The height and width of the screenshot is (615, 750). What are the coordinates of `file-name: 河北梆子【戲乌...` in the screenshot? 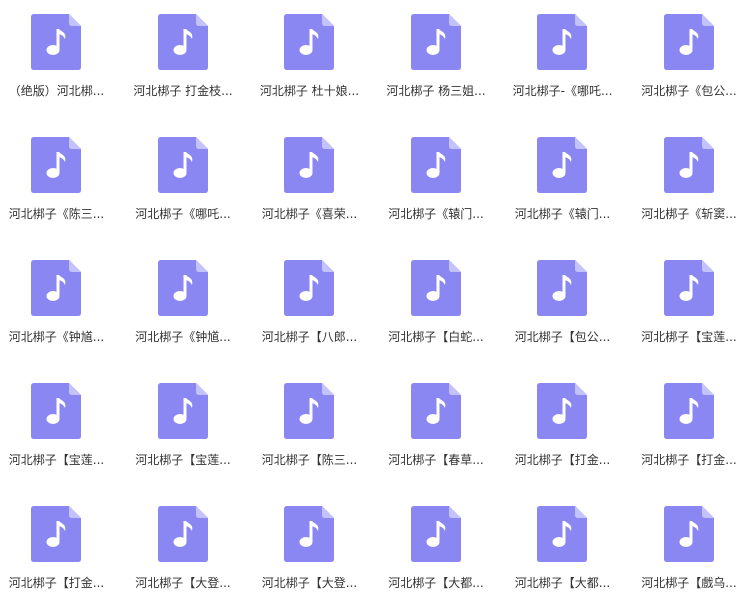 It's located at (689, 583).